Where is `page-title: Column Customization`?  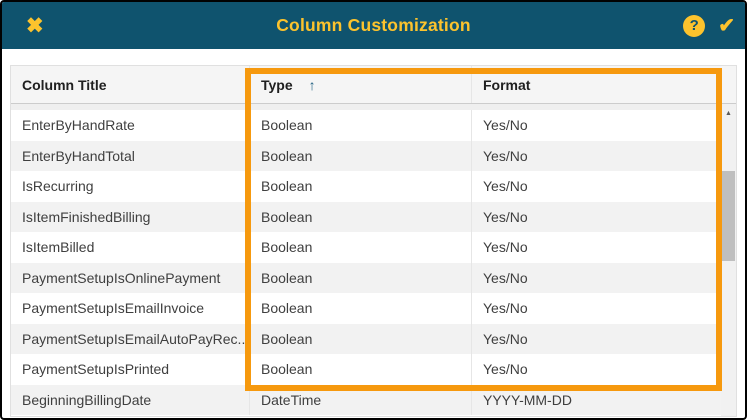 page-title: Column Customization is located at coordinates (373, 25).